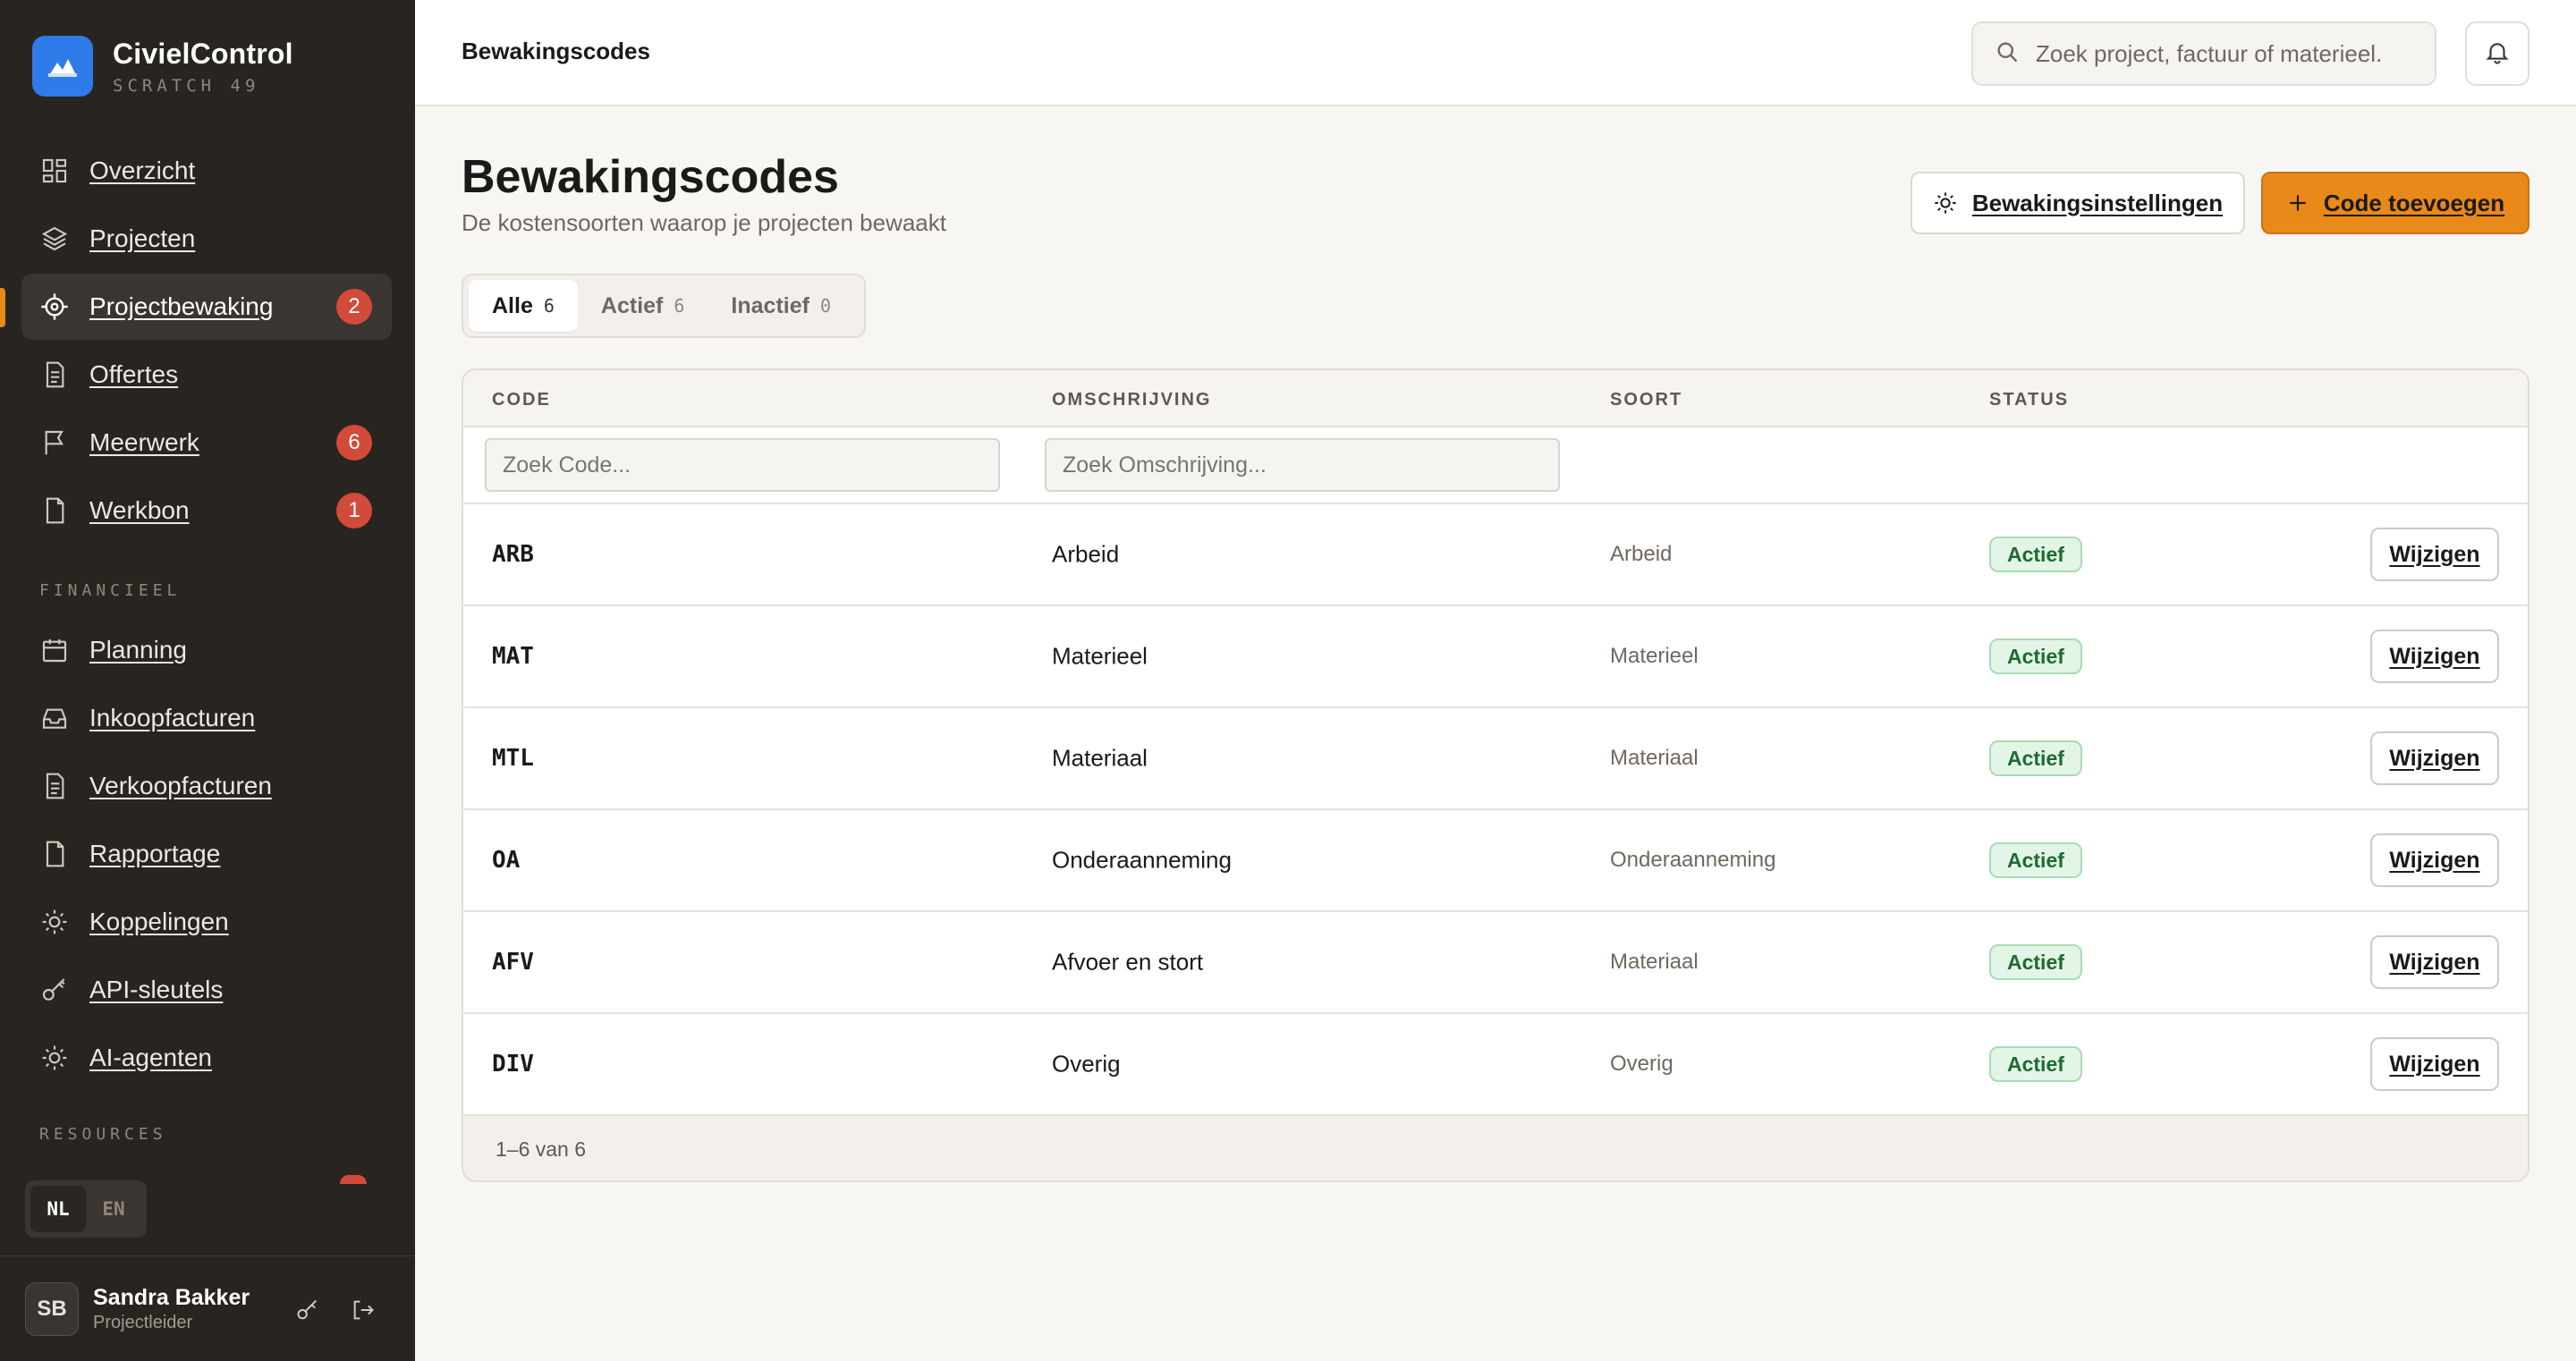 The height and width of the screenshot is (1361, 2576). What do you see at coordinates (113, 1209) in the screenshot?
I see `lang-en-button: EN` at bounding box center [113, 1209].